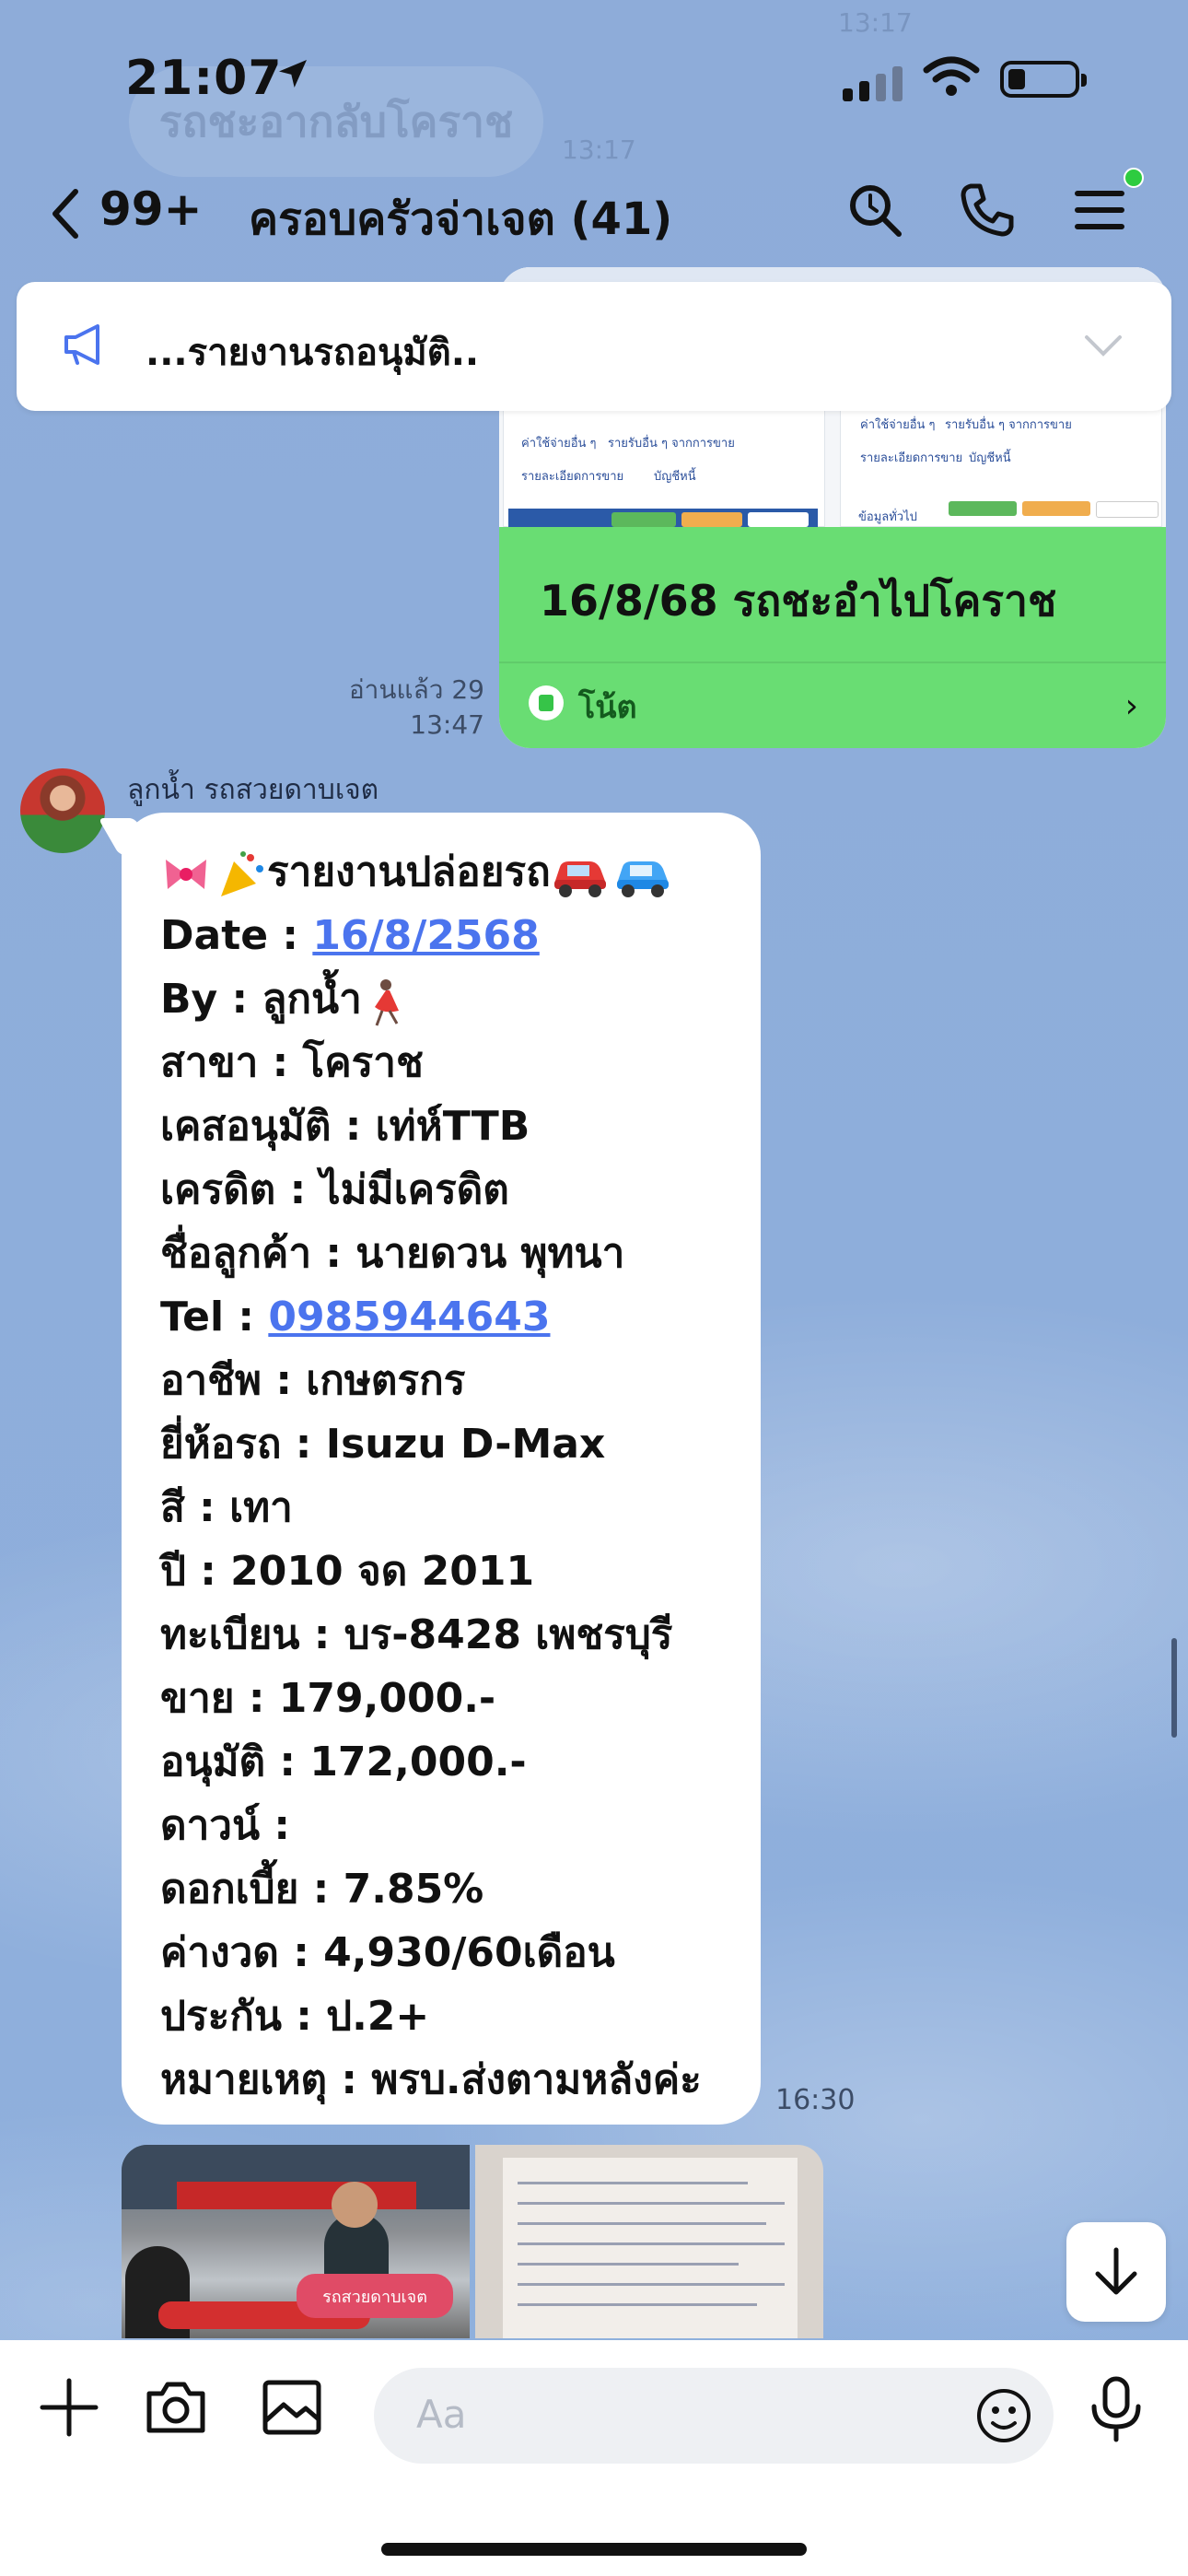  What do you see at coordinates (66, 213) in the screenshot?
I see `back-chevron-icon` at bounding box center [66, 213].